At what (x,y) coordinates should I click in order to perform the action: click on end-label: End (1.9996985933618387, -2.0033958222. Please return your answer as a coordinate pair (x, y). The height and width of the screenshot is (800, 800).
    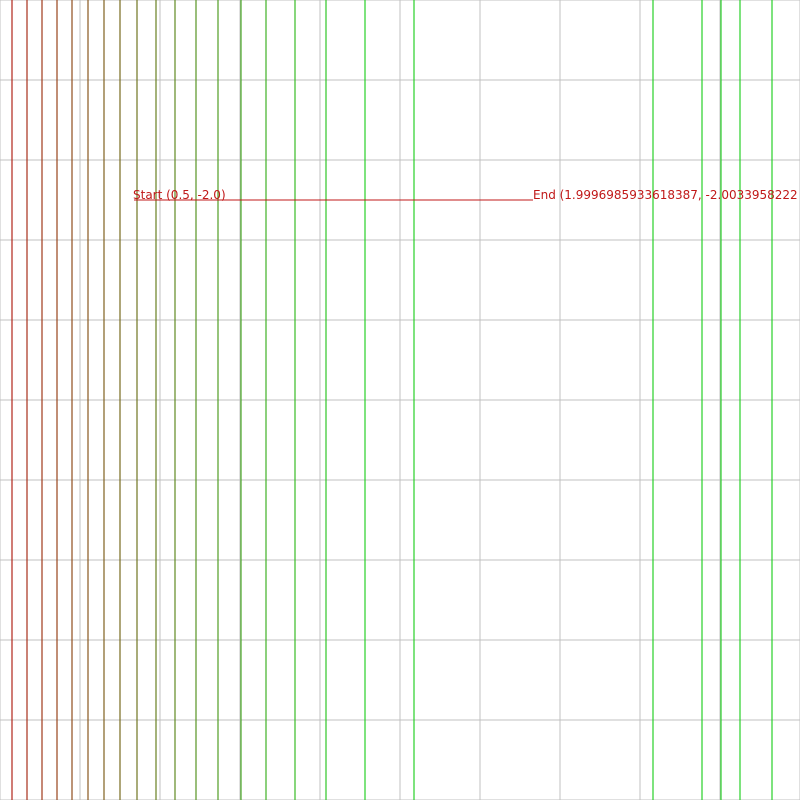
    Looking at the image, I should click on (665, 195).